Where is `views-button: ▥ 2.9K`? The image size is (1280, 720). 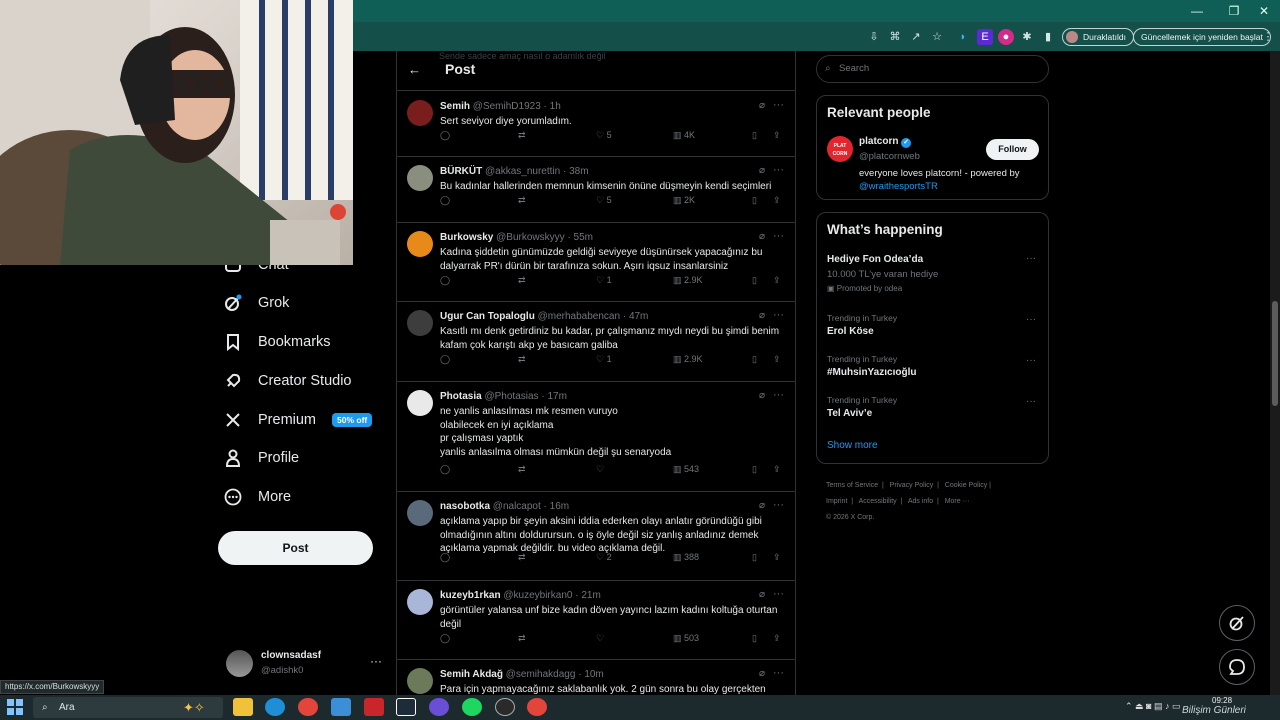 views-button: ▥ 2.9K is located at coordinates (688, 280).